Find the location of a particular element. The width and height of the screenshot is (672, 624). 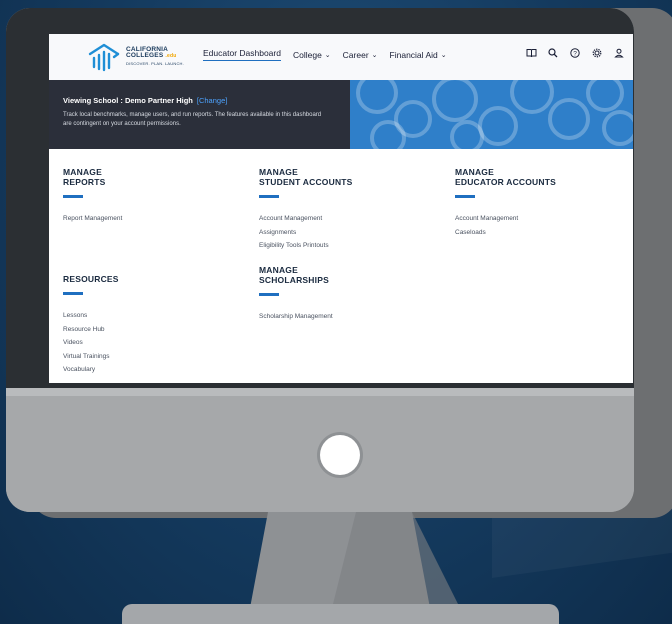

link-videos: Videos is located at coordinates (92, 343).